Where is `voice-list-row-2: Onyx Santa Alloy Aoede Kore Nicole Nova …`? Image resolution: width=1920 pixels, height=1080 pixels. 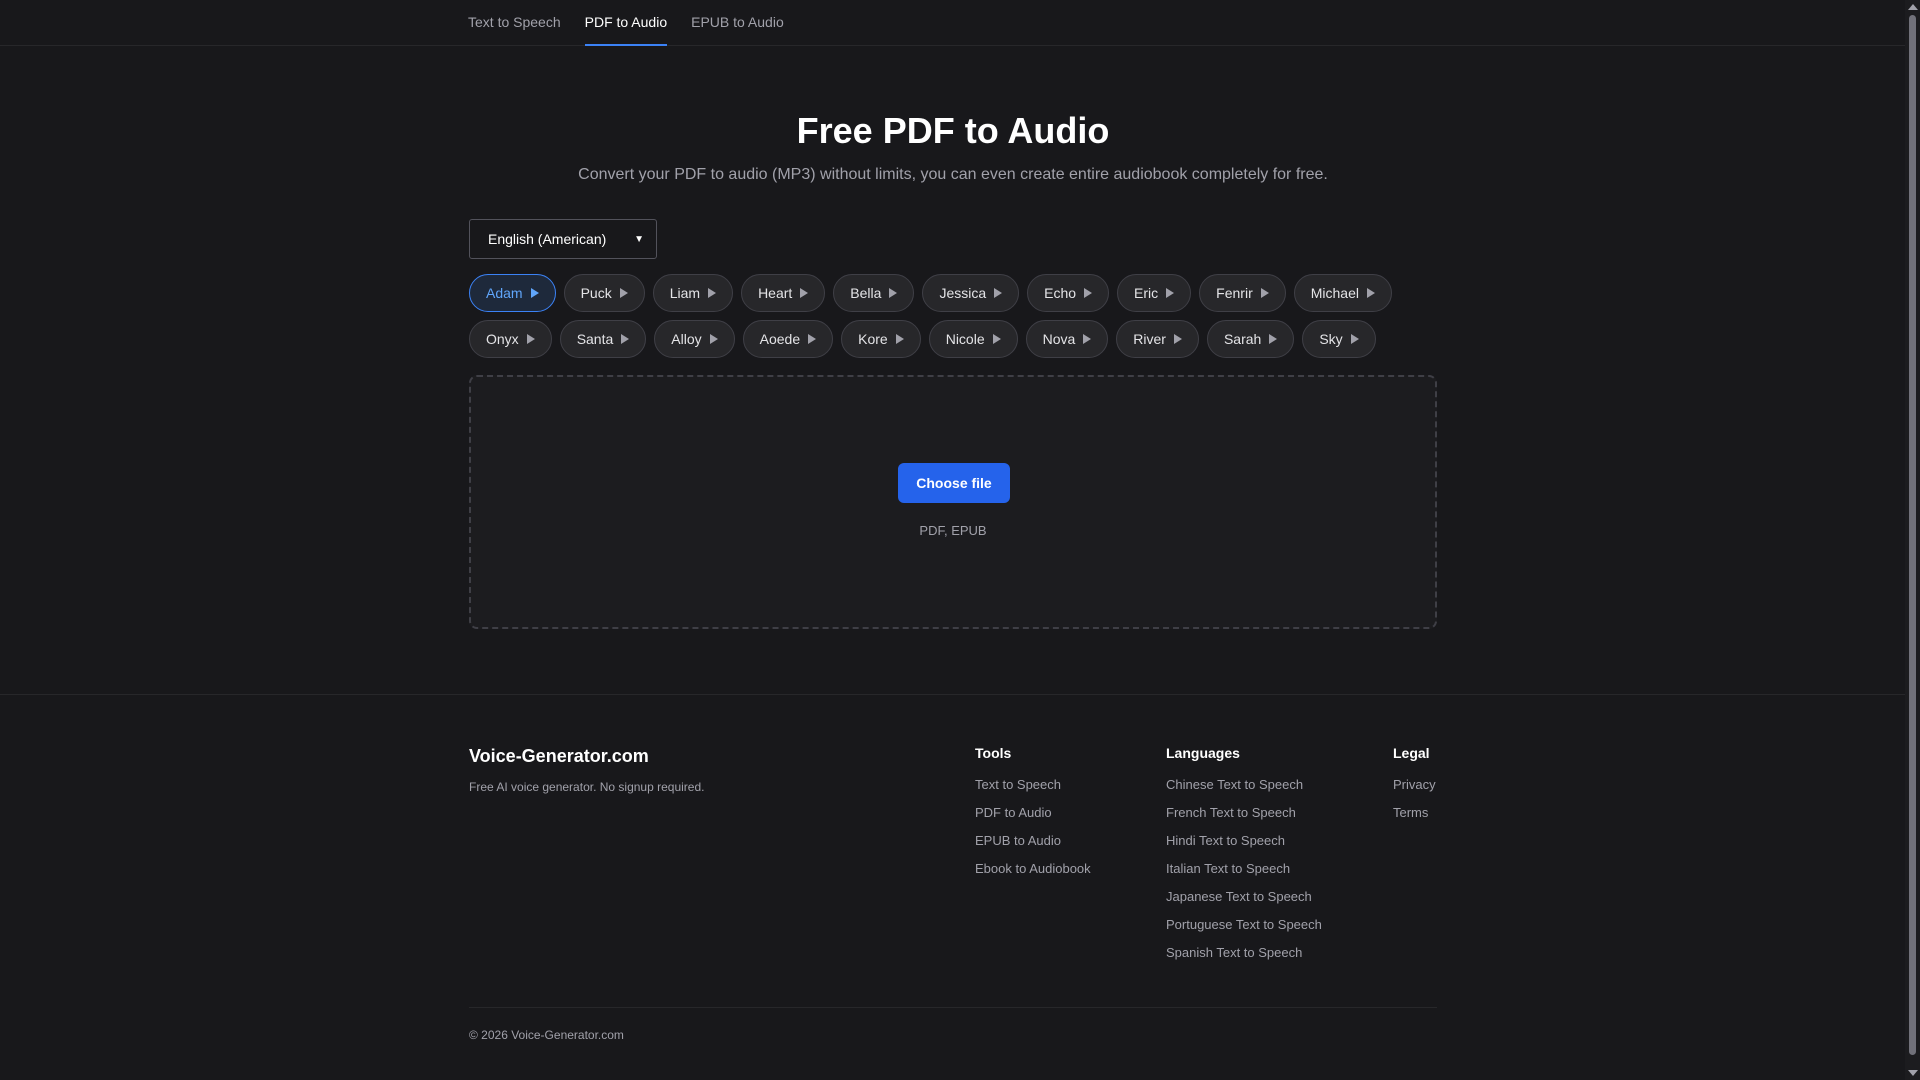 voice-list-row-2: Onyx Santa Alloy Aoede Kore Nicole Nova … is located at coordinates (953, 339).